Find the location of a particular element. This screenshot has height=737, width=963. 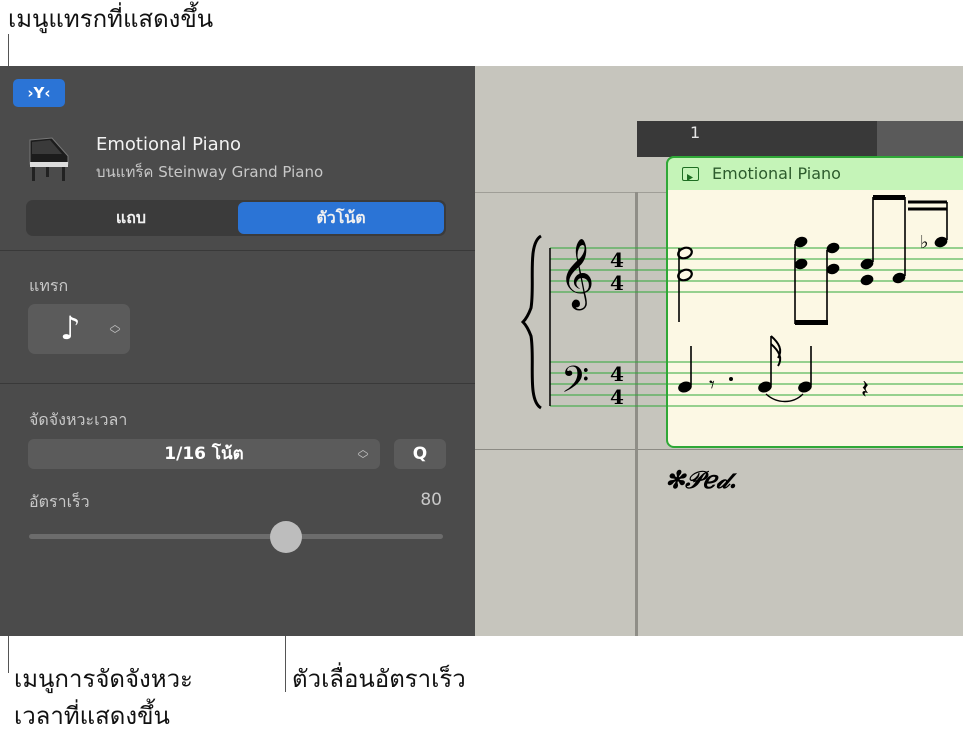

grand-staff-brace is located at coordinates (531, 322).